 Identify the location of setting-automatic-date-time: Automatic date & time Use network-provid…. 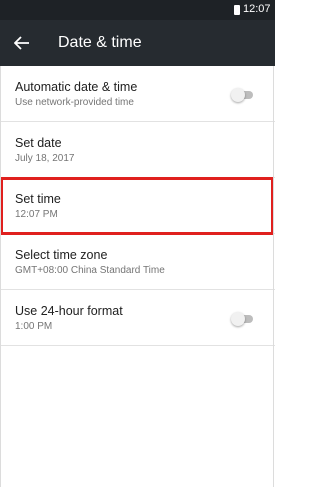
(137, 94).